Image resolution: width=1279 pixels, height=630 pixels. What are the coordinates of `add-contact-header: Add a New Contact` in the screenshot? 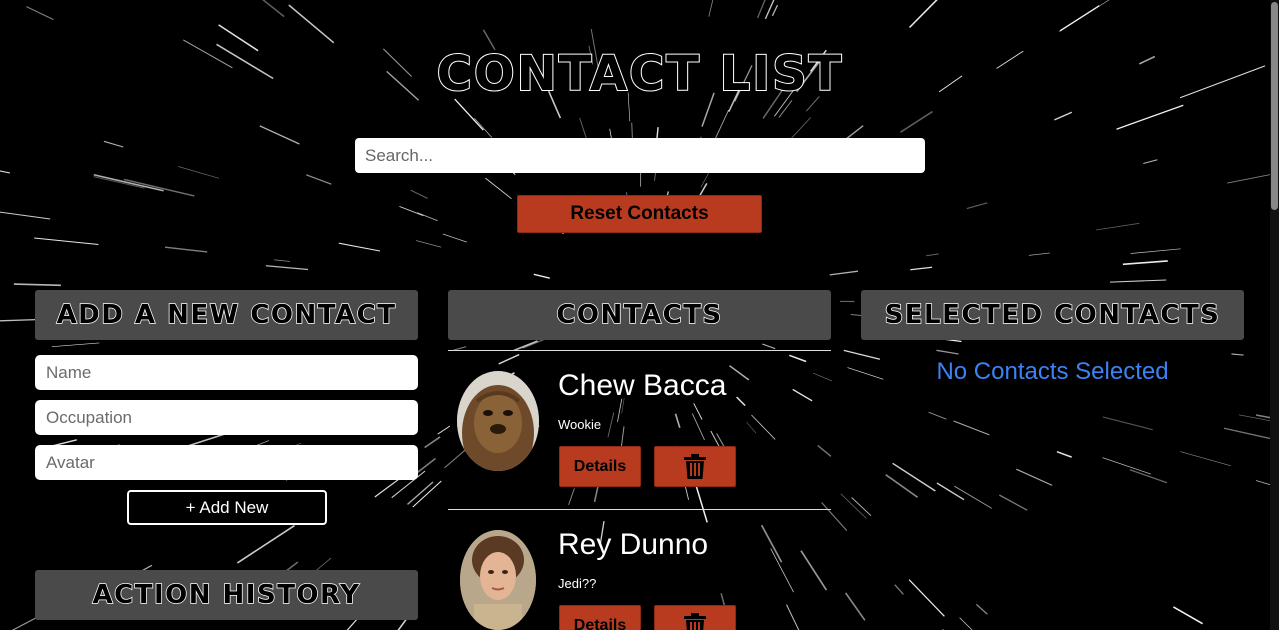 It's located at (226, 315).